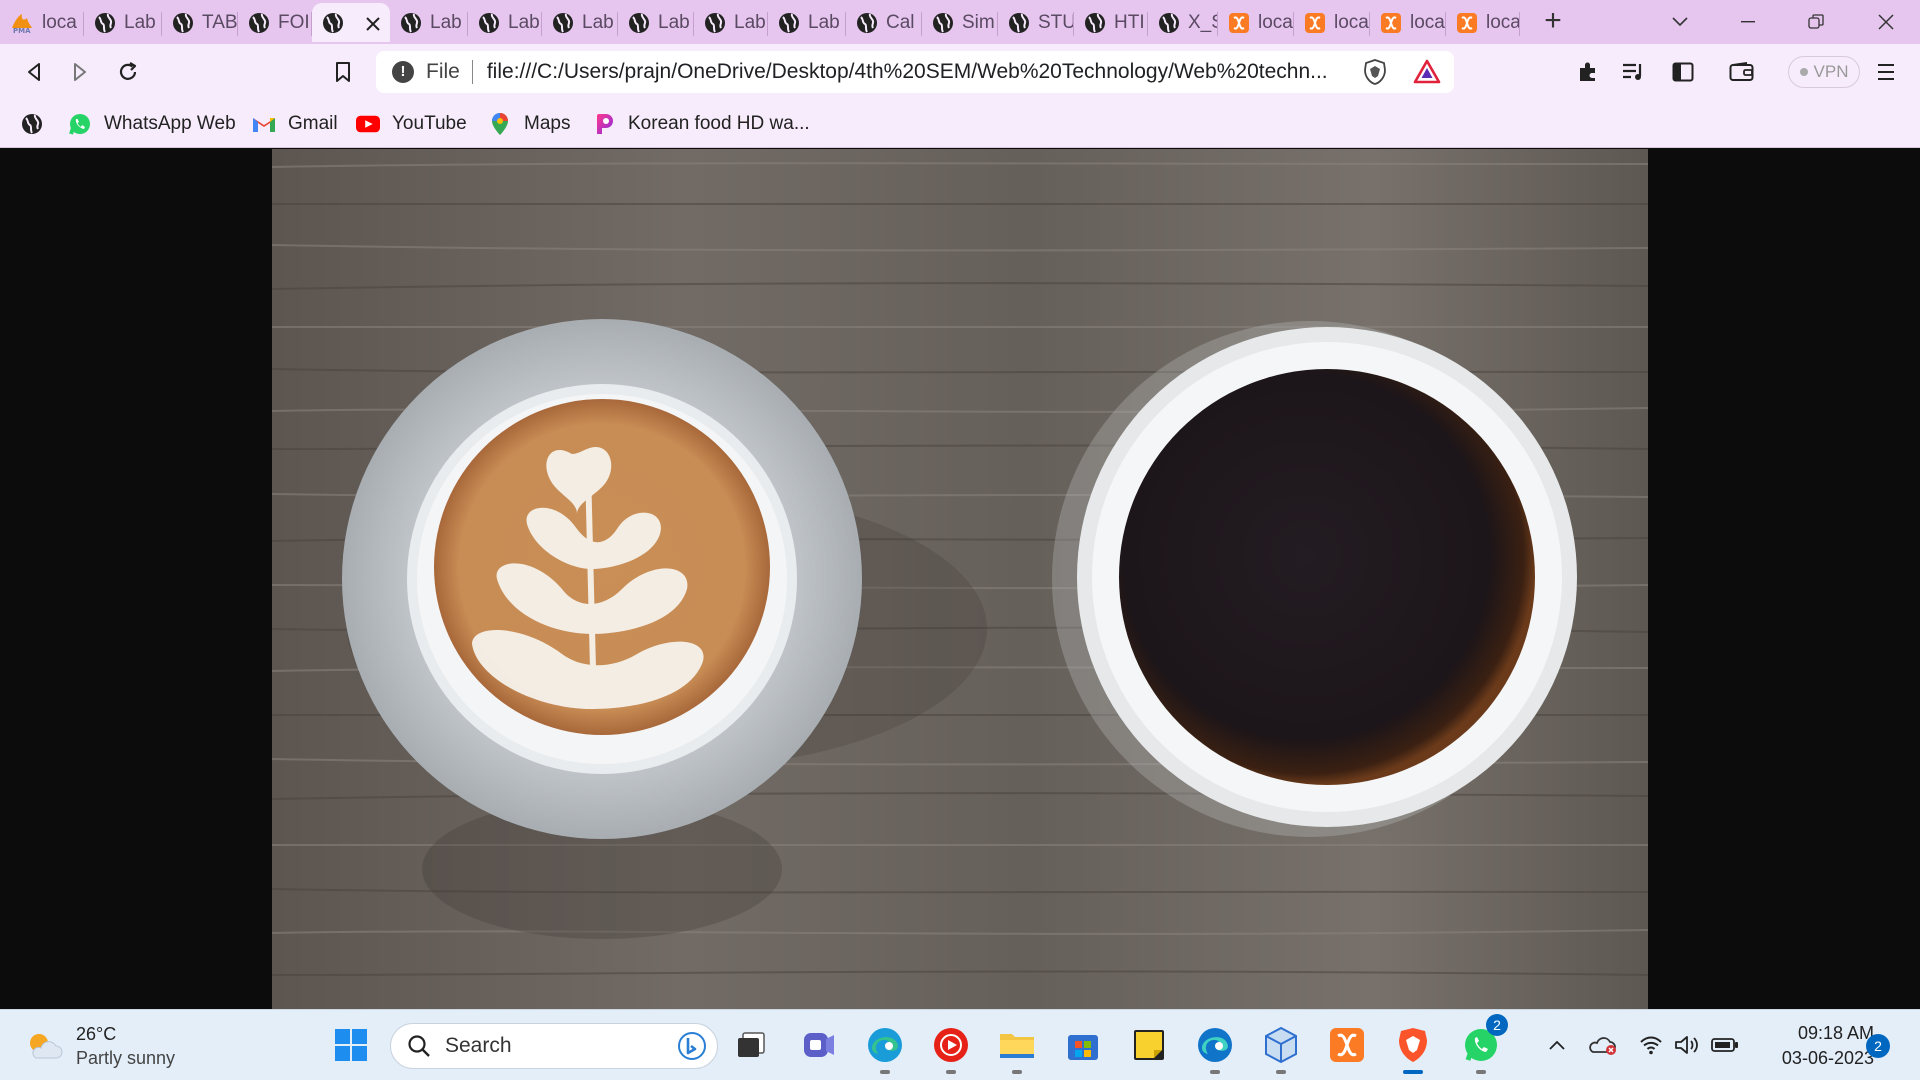 This screenshot has height=1080, width=1920. Describe the element at coordinates (960, 22) in the screenshot. I see `tab: Sim` at that location.